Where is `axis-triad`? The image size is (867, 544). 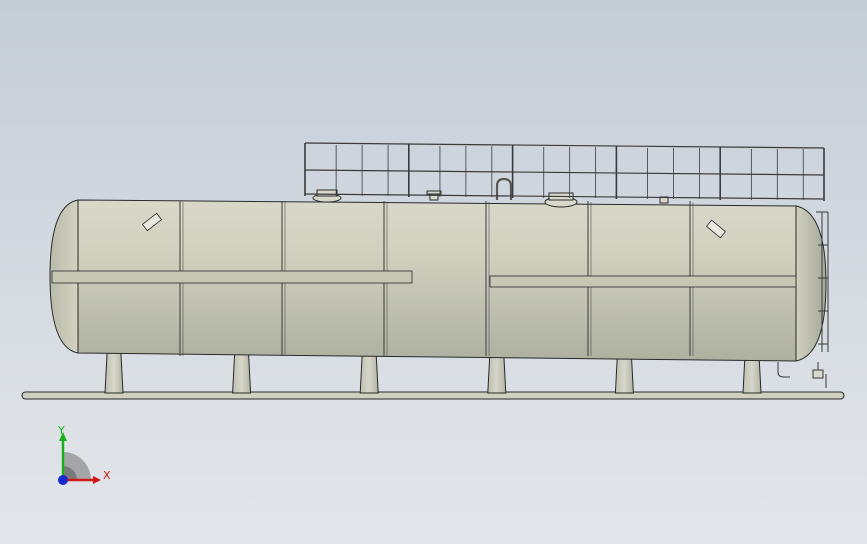 axis-triad is located at coordinates (79, 458).